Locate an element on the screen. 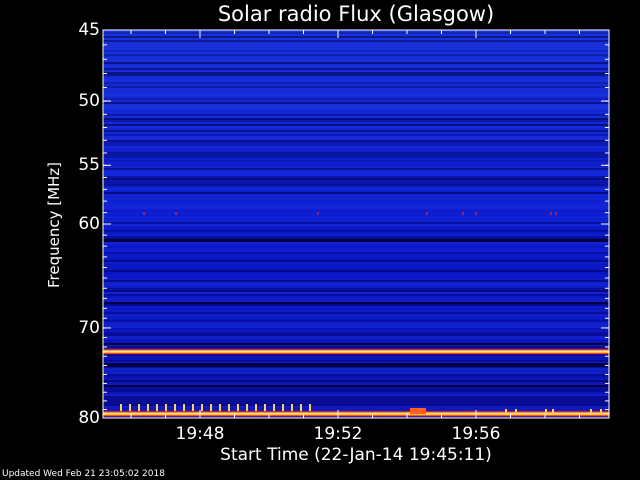 Image resolution: width=640 pixels, height=480 pixels. y-tick-label: 80 is located at coordinates (89, 418).